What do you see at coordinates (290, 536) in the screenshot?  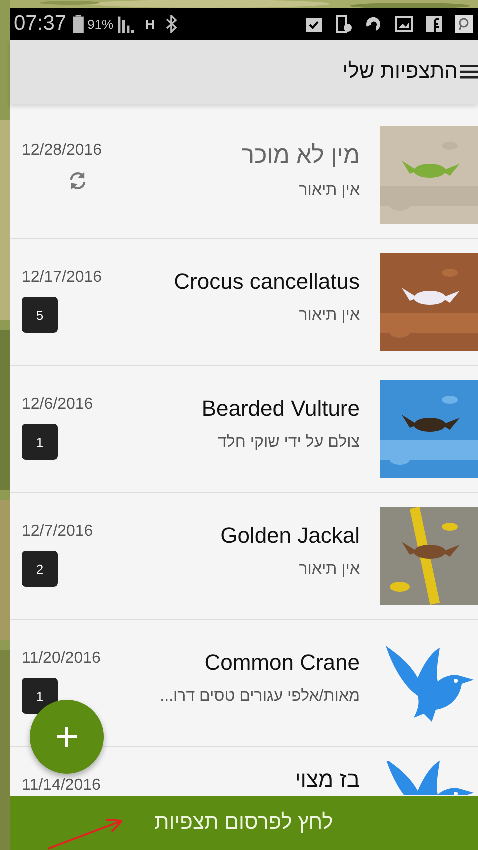 I see `species-name: Golden Jackal` at bounding box center [290, 536].